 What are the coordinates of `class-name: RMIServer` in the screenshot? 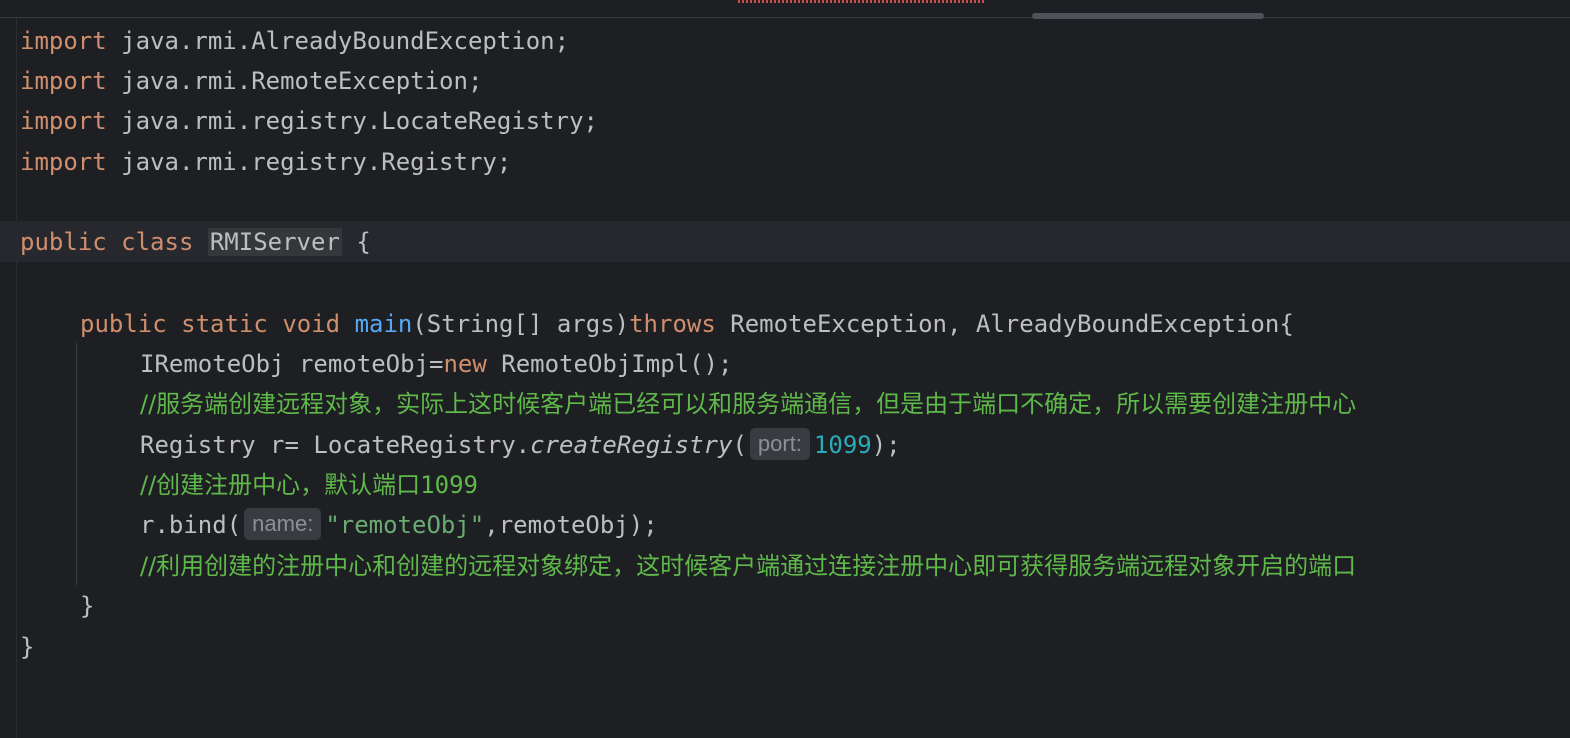 It's located at (274, 242).